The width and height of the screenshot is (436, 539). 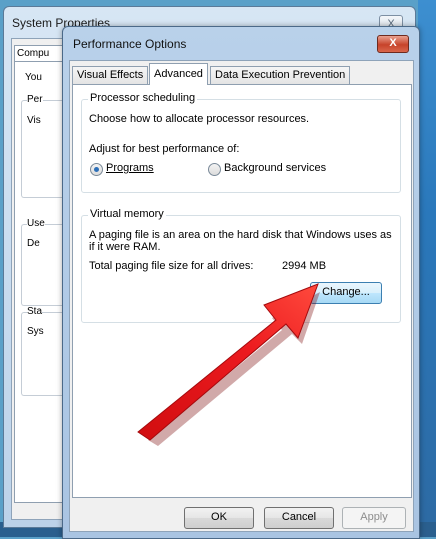 What do you see at coordinates (34, 120) in the screenshot?
I see `performance-group-text: Vis` at bounding box center [34, 120].